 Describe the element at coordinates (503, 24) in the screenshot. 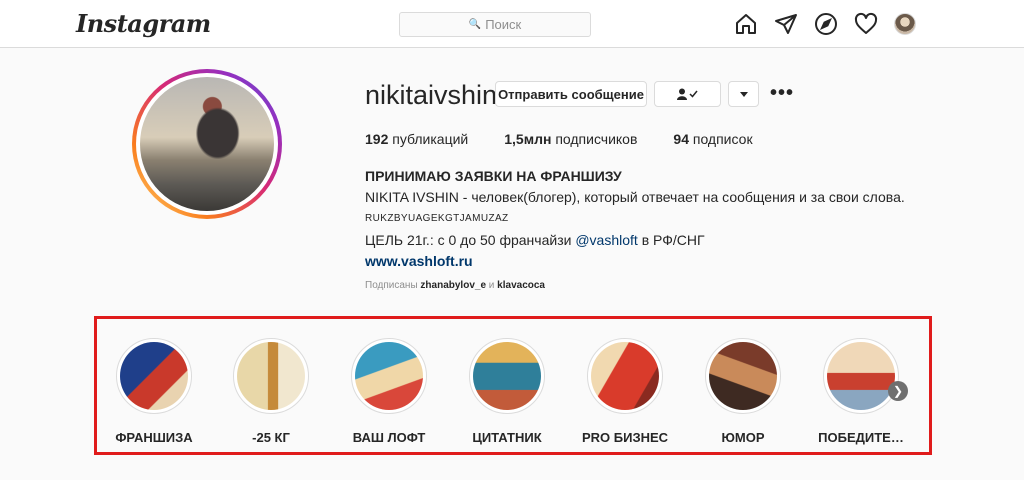

I see `search-placeholder: Поиск` at that location.